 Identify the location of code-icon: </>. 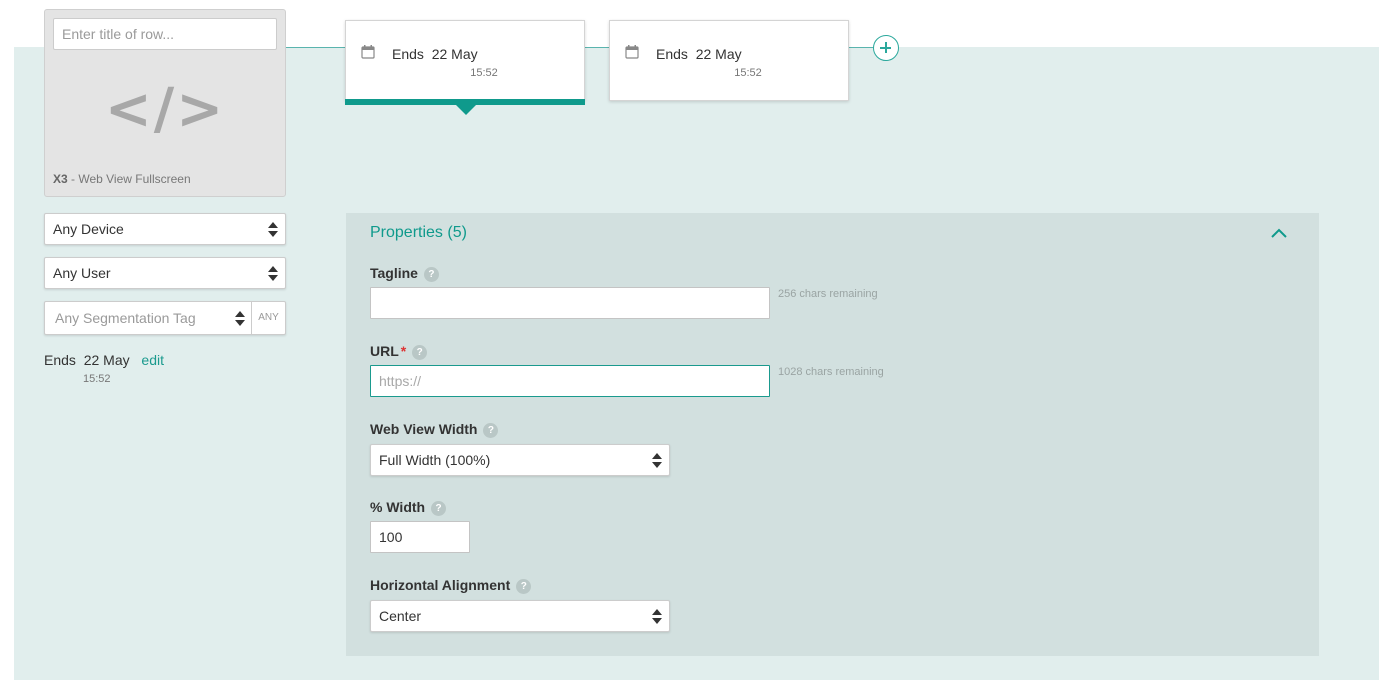
(165, 109).